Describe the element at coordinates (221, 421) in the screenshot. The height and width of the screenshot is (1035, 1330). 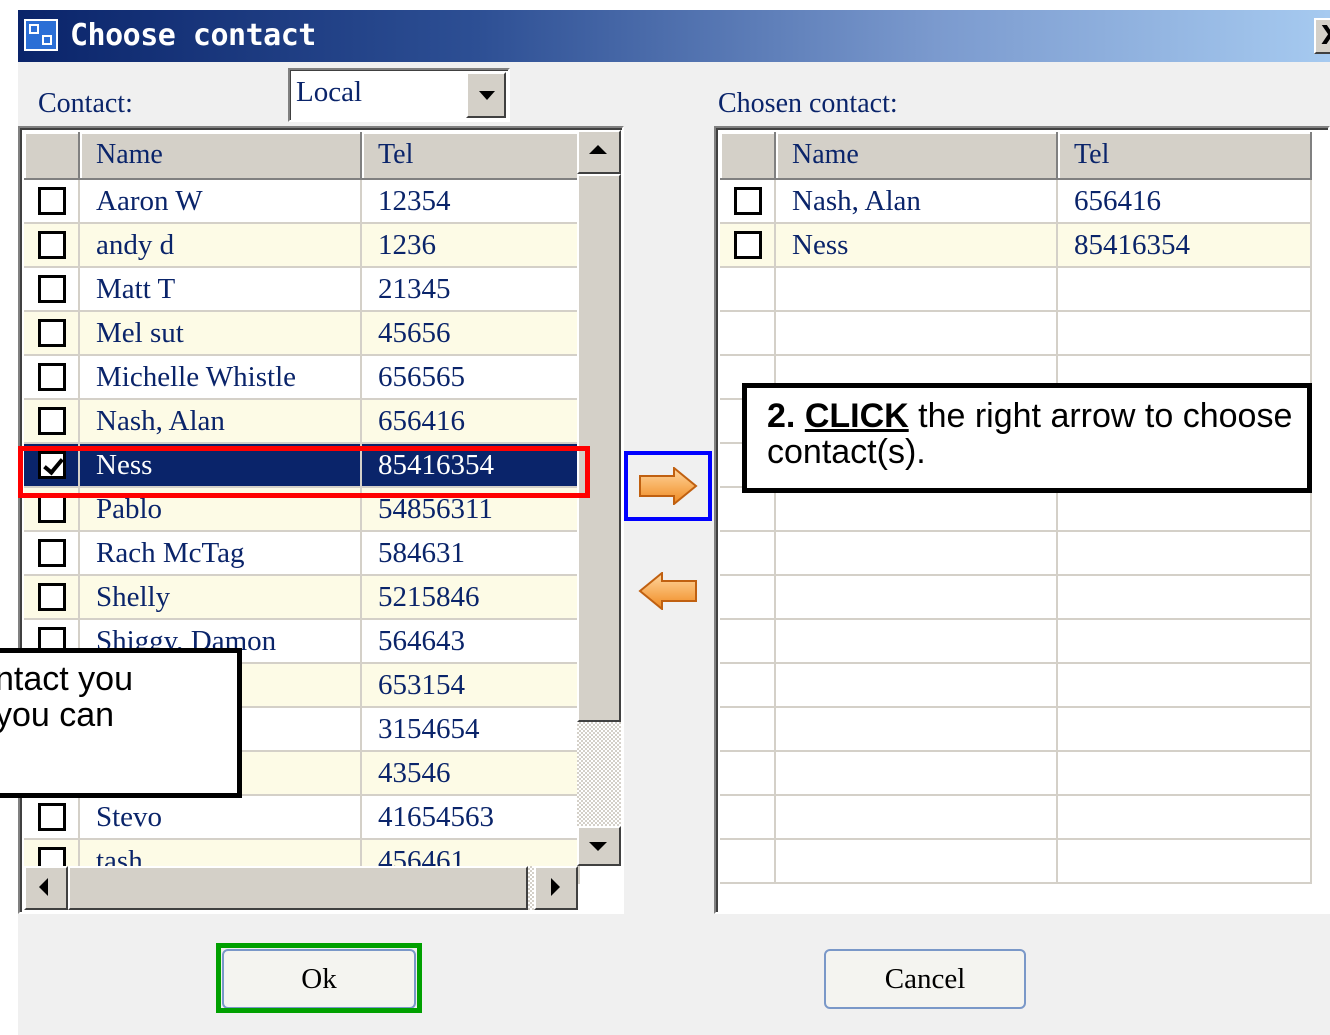
I see `contact-name-cell: Nash, Alan` at that location.